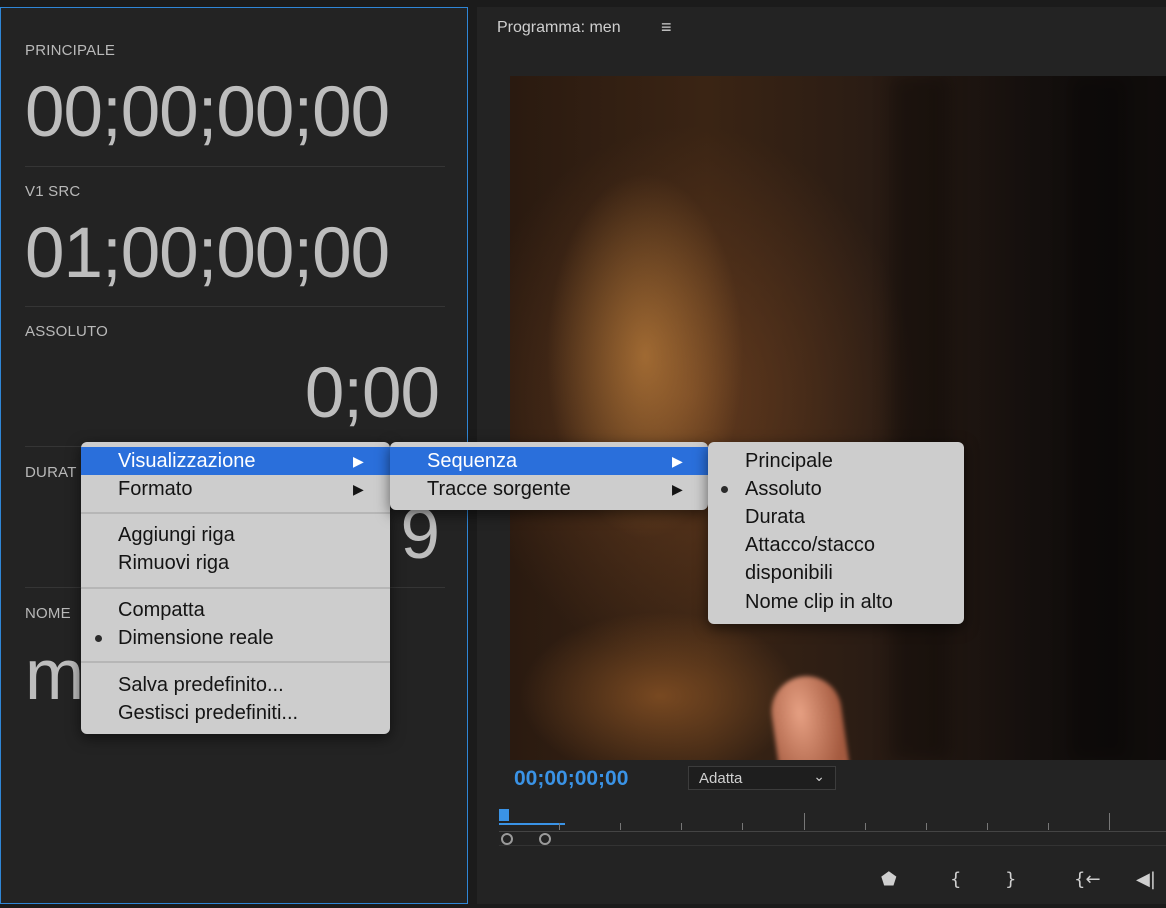 The width and height of the screenshot is (1166, 908). I want to click on menu-item-label: Assoluto, so click(783, 489).